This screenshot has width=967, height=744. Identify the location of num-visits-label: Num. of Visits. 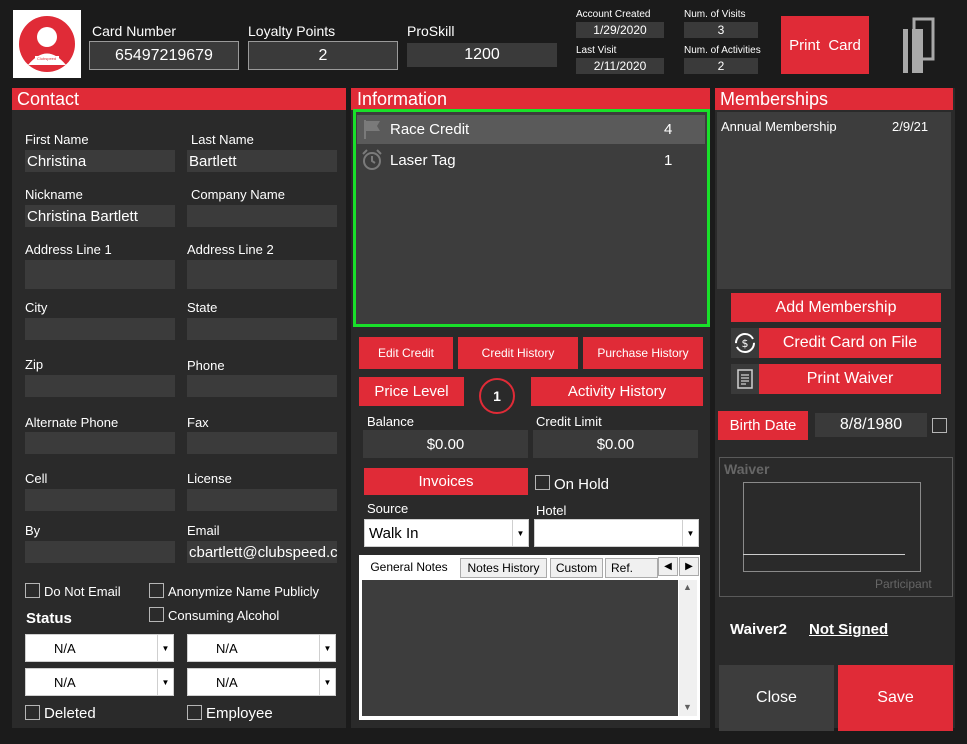
(715, 14).